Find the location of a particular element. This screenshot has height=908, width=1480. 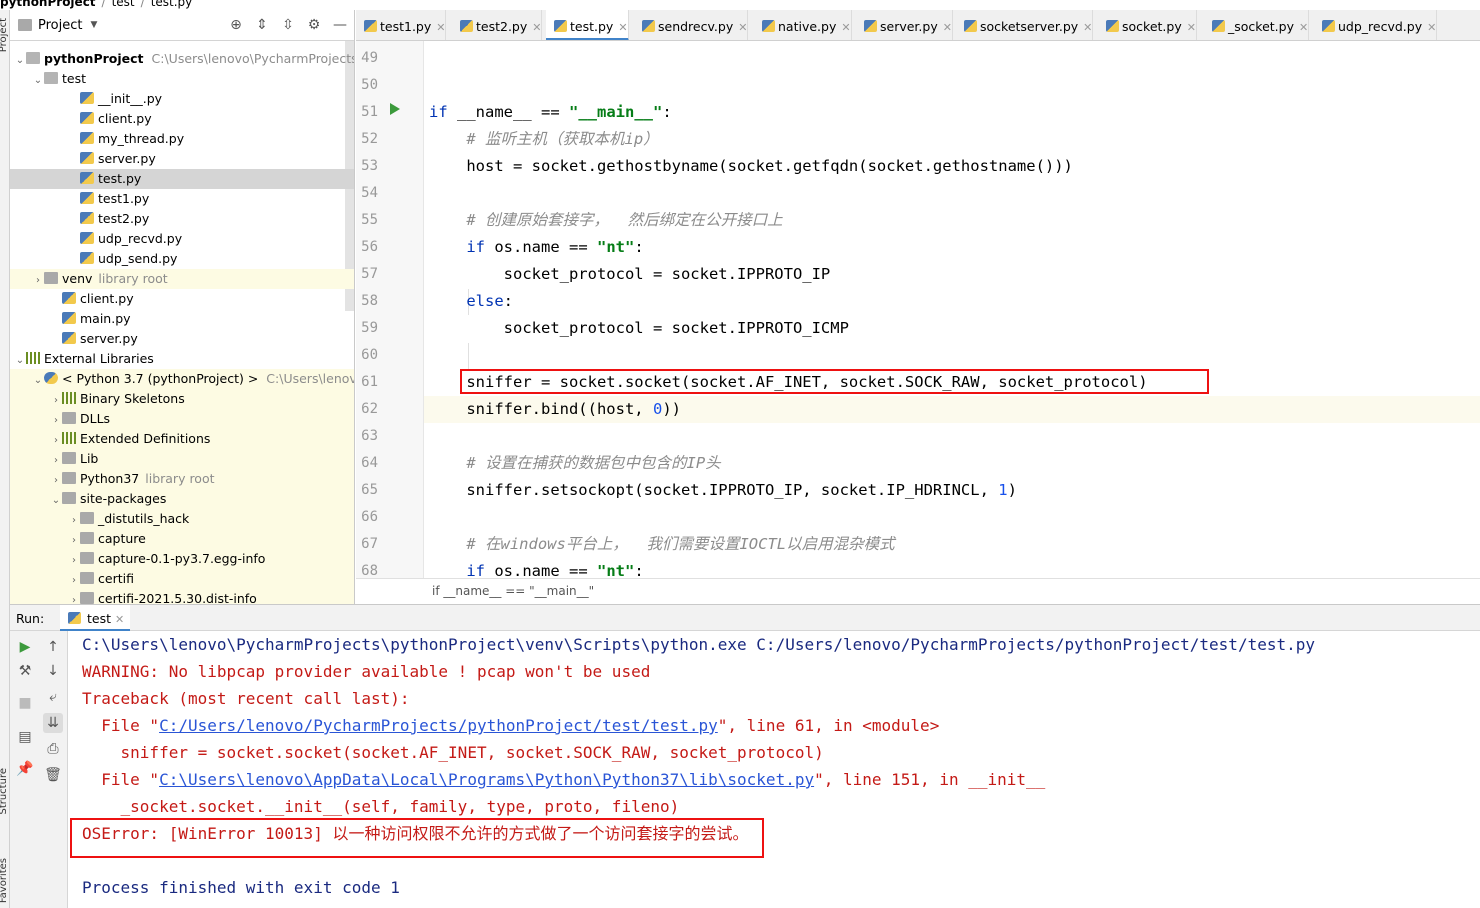

code-line: # 设置在捕获的数据包中包含的IP头 is located at coordinates (952, 463).